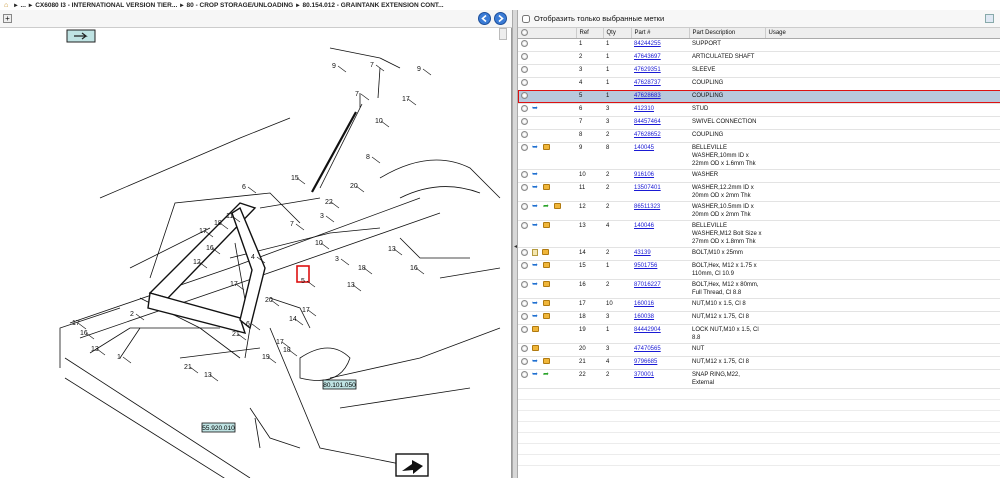  What do you see at coordinates (526, 18) in the screenshot?
I see `show-selected-only-checkbox` at bounding box center [526, 18].